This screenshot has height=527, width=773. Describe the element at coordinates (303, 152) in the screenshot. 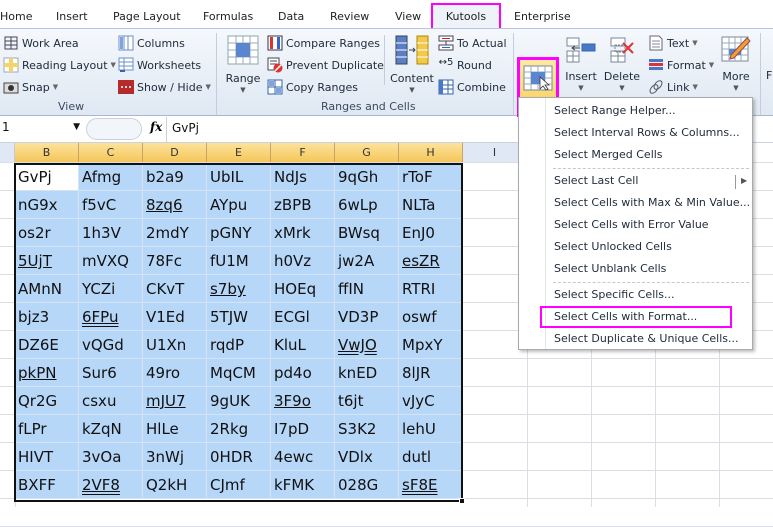

I see `column-header-f: F` at that location.